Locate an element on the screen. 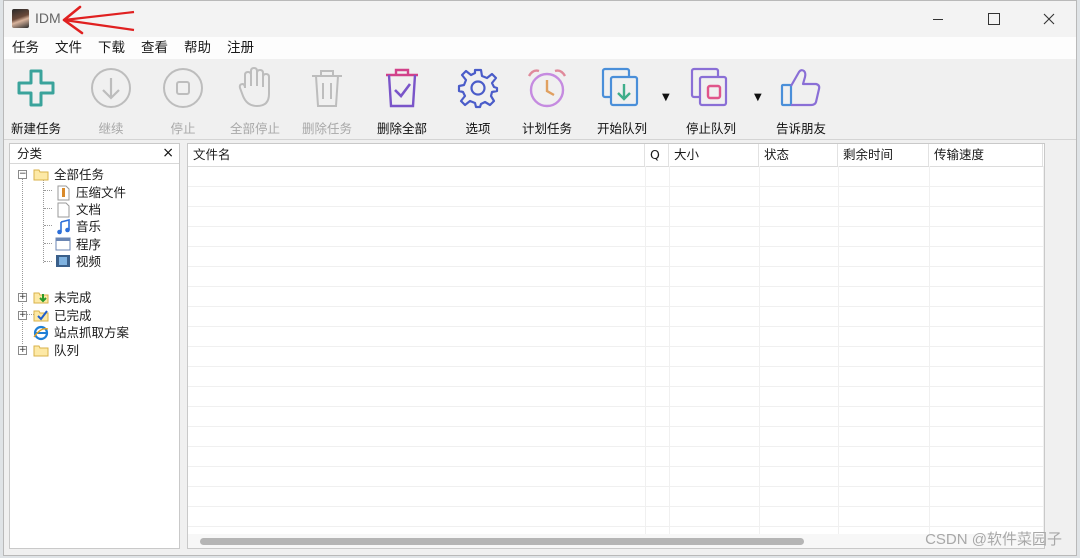  zip-file-icon is located at coordinates (63, 192).